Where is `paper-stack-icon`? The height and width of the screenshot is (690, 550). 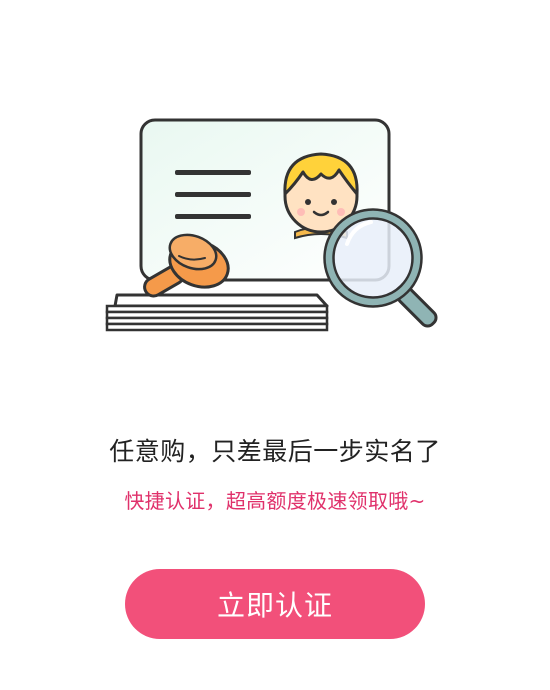
paper-stack-icon is located at coordinates (217, 312).